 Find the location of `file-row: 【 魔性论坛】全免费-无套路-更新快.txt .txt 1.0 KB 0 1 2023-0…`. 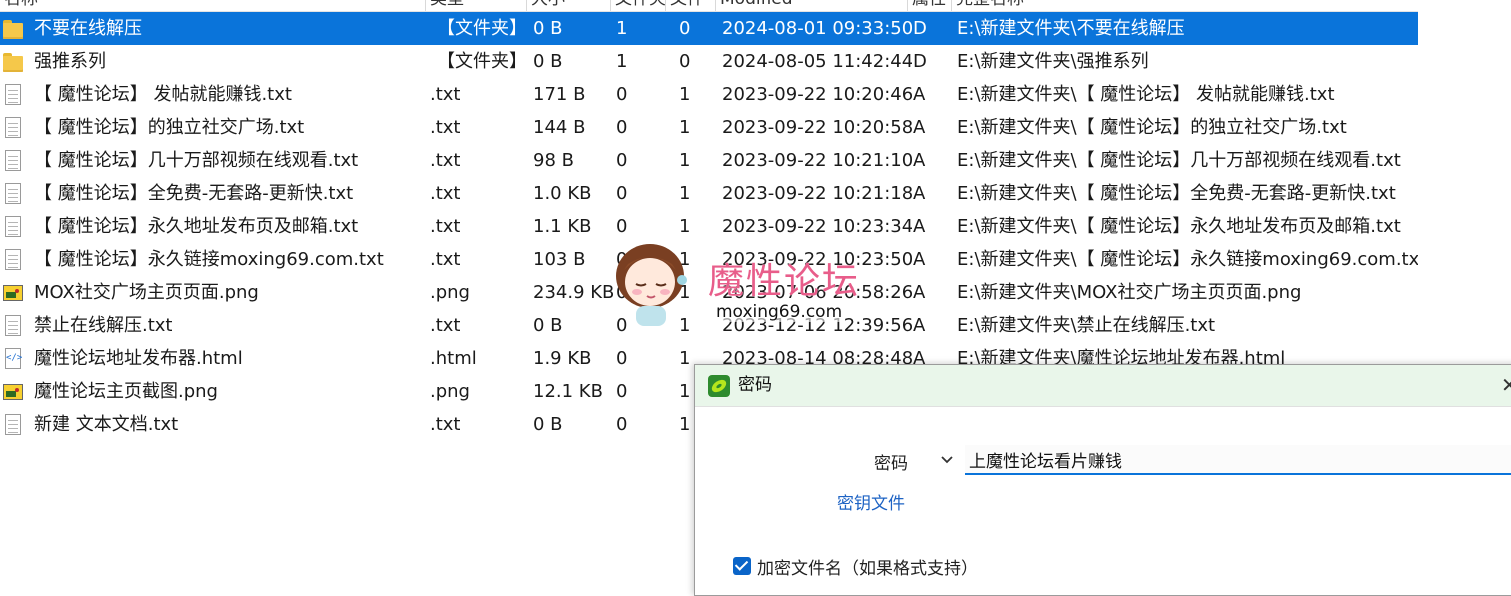

file-row: 【 魔性论坛】全免费-无套路-更新快.txt .txt 1.0 KB 0 1 2023-0… is located at coordinates (709, 193).